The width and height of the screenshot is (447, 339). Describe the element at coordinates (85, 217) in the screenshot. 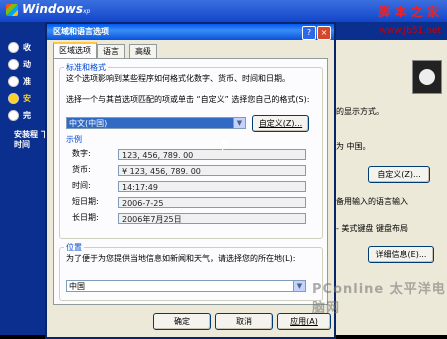

I see `sample-long-date-label: 长日期:` at that location.